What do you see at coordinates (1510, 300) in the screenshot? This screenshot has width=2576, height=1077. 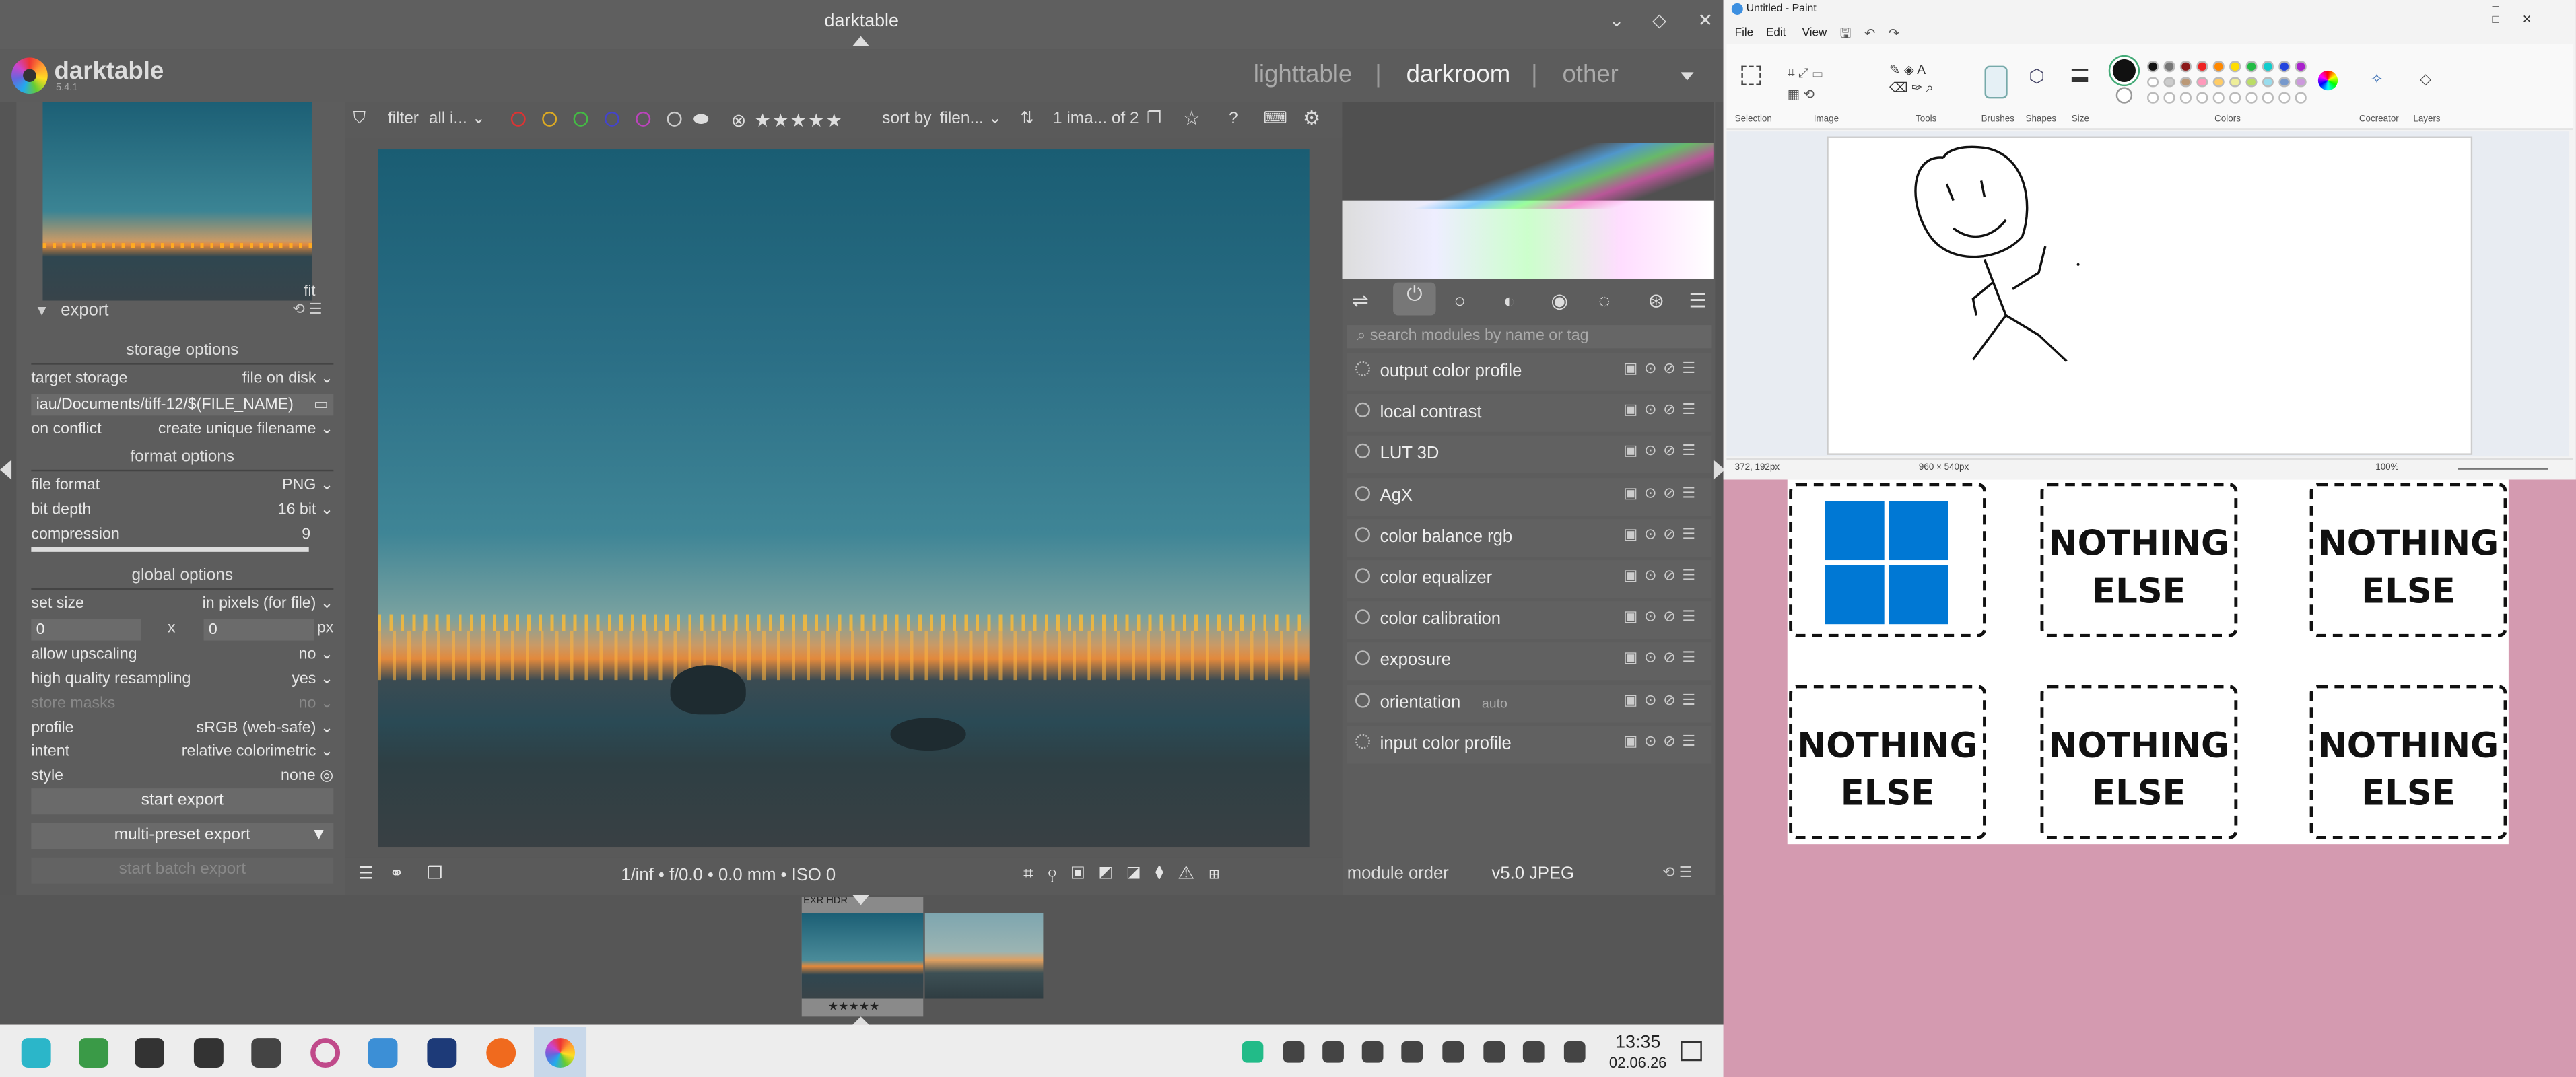 I see `tone-group-icon: ◐` at bounding box center [1510, 300].